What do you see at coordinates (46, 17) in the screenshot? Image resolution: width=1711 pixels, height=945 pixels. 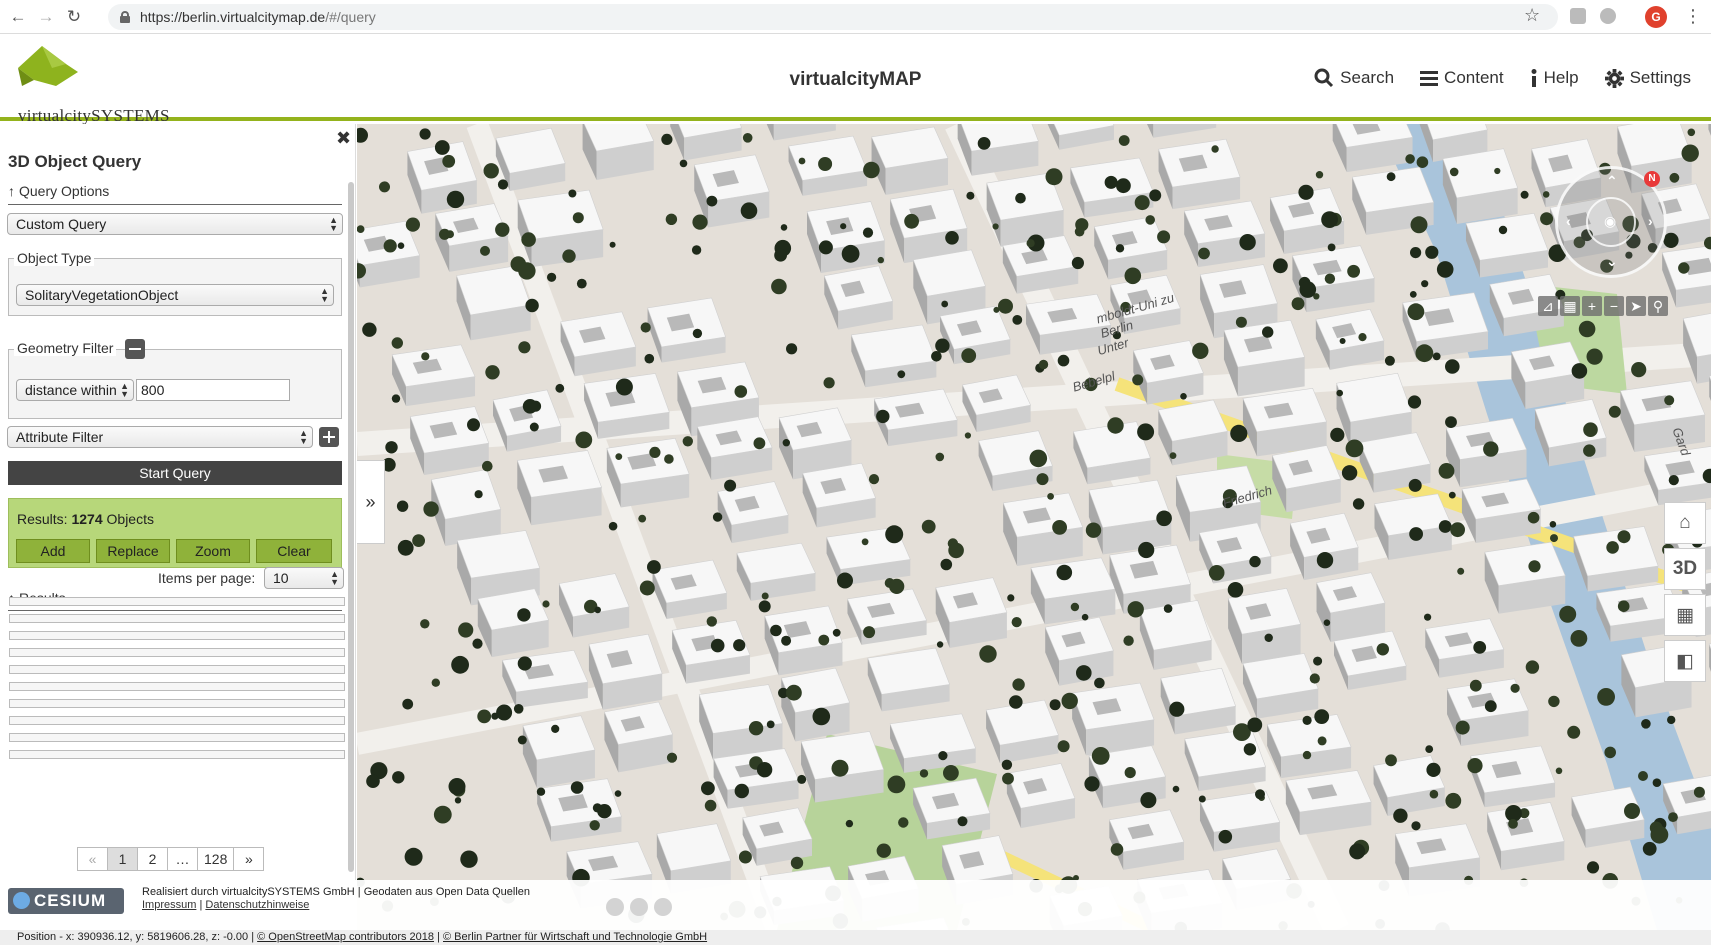 I see `forward-icon: →` at bounding box center [46, 17].